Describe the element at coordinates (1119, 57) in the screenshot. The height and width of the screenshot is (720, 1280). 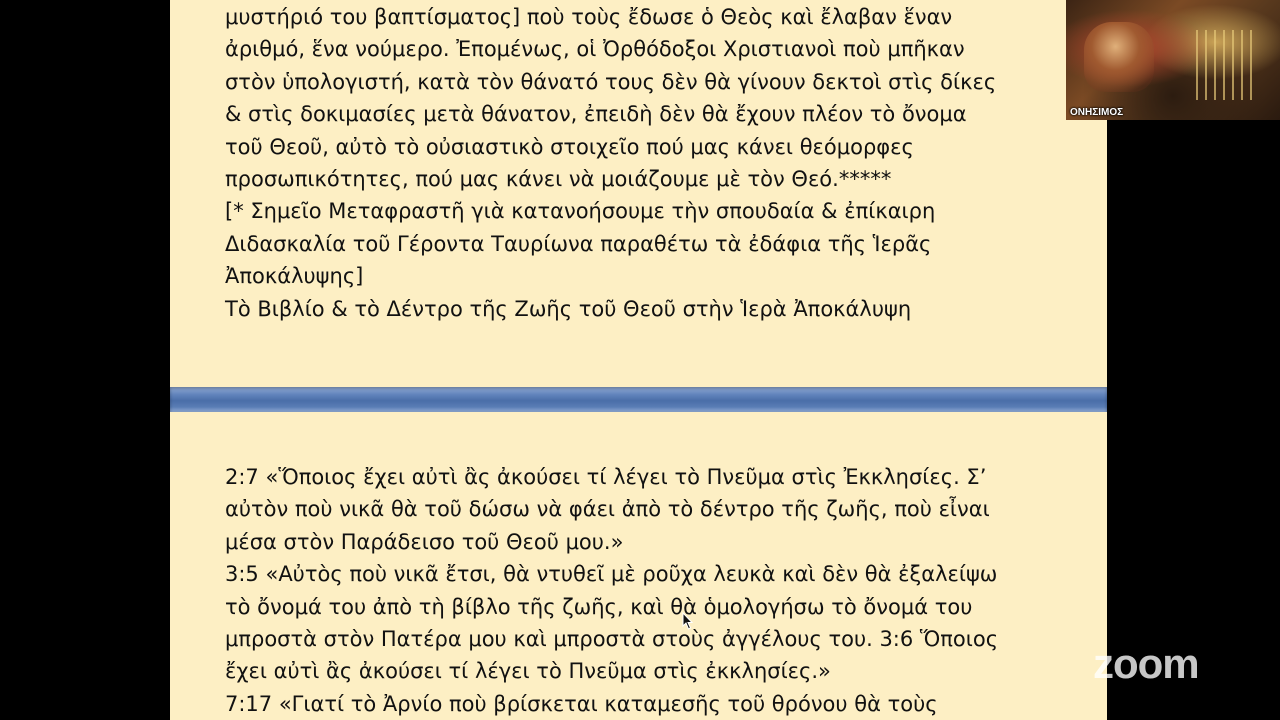
I see `video-figure` at that location.